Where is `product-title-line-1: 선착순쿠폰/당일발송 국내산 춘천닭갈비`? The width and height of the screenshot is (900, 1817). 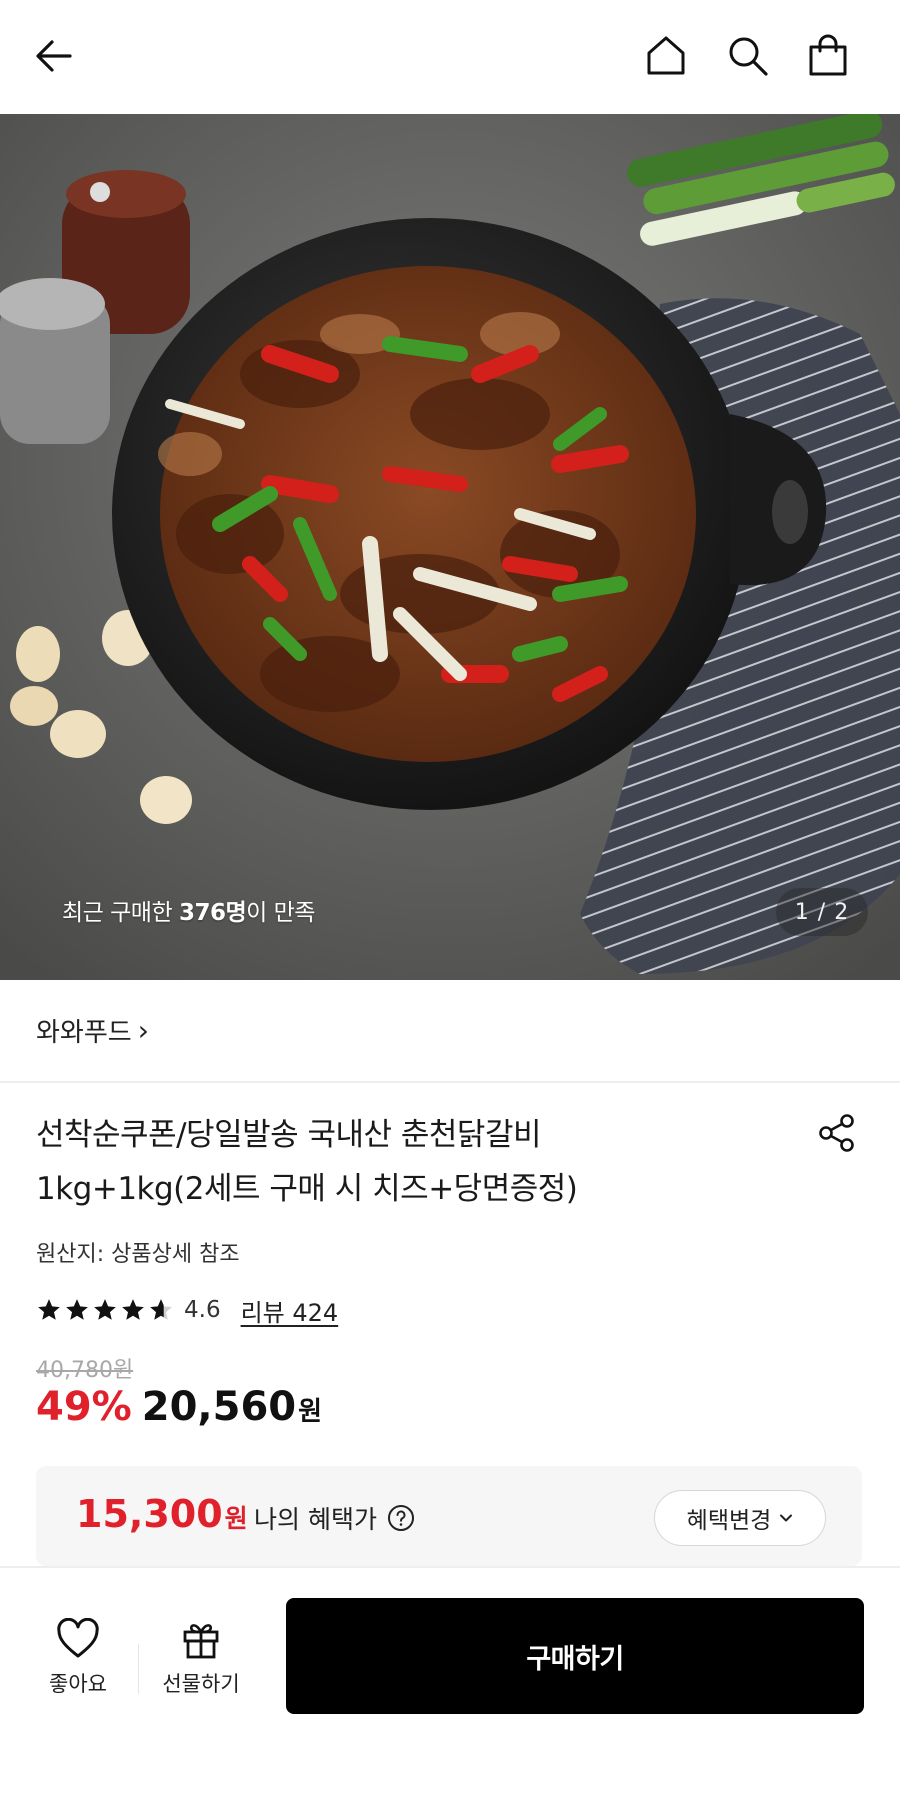
product-title-line-1: 선착순쿠폰/당일발송 국내산 춘천닭갈비 is located at coordinates (289, 1135).